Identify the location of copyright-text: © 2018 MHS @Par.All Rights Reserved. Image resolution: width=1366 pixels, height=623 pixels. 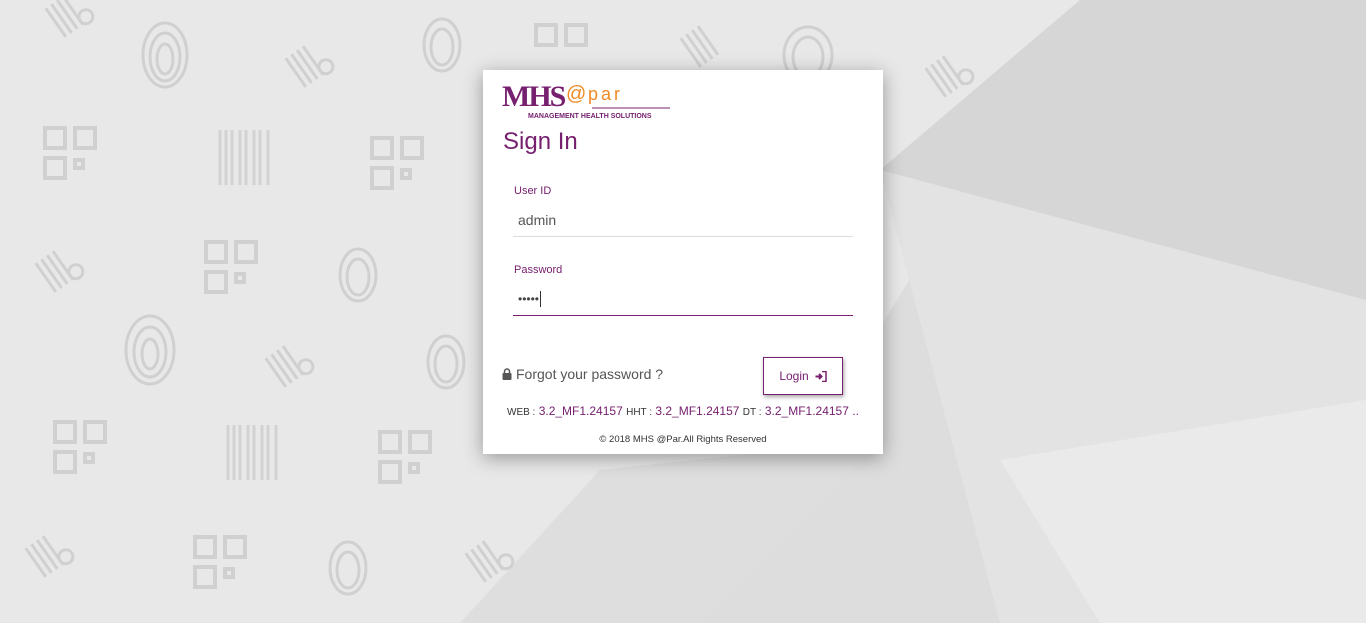
(683, 439).